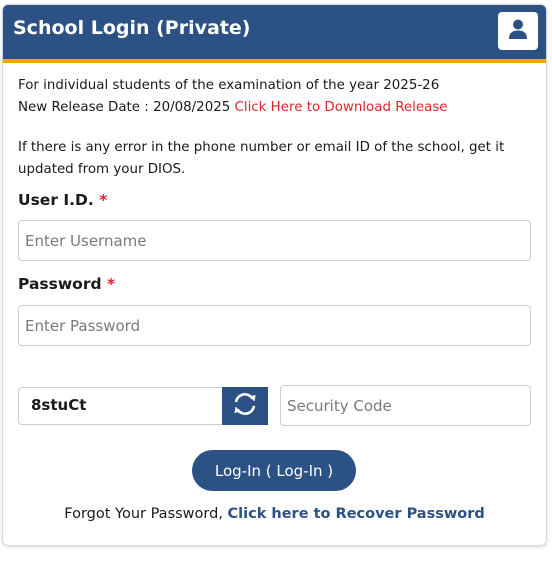 Image resolution: width=552 pixels, height=562 pixels. Describe the element at coordinates (356, 514) in the screenshot. I see `recover-password-link: Click here to Recover Password` at that location.